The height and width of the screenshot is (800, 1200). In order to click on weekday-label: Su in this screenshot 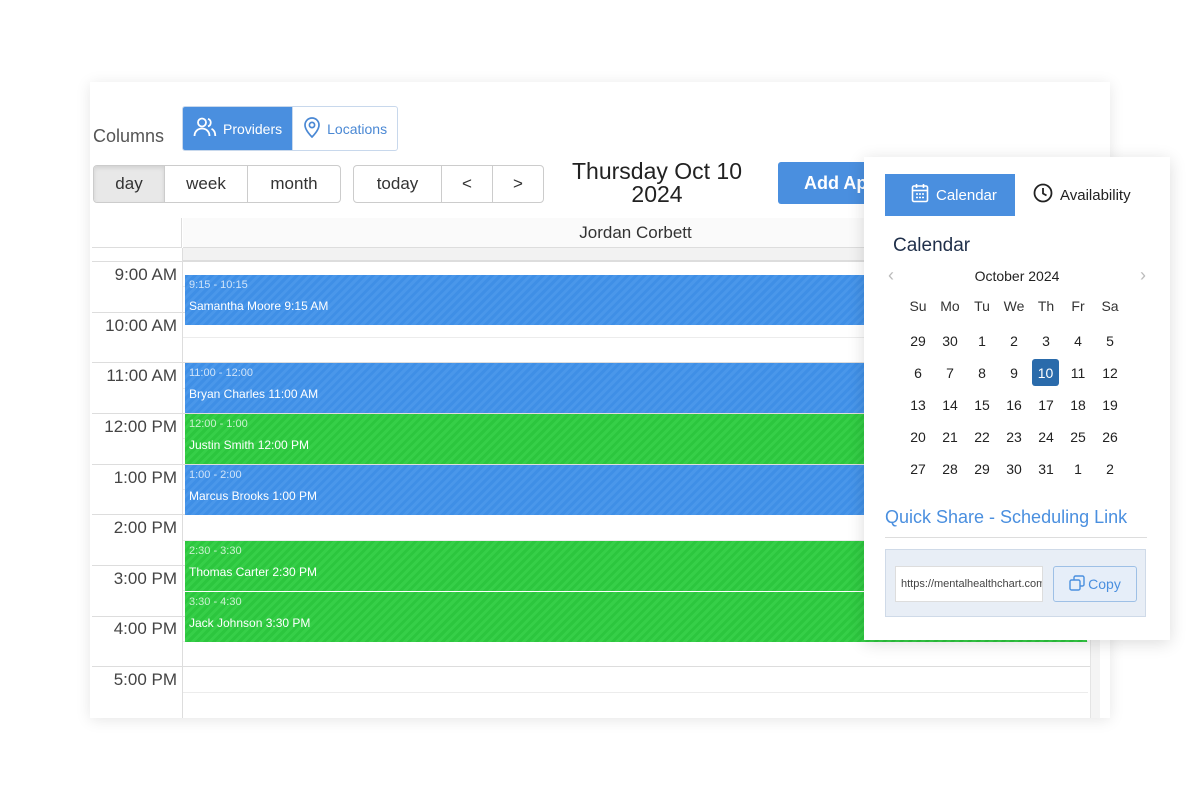, I will do `click(918, 306)`.